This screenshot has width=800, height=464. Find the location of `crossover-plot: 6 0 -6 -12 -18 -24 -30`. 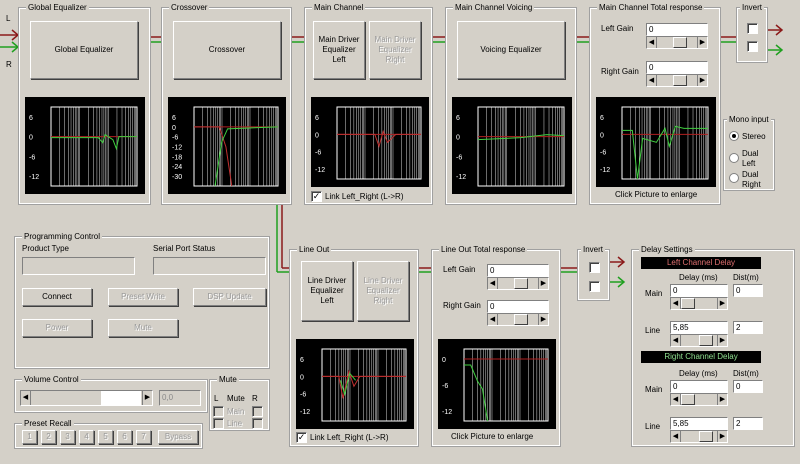

crossover-plot: 6 0 -6 -12 -18 -24 -30 is located at coordinates (227, 145).